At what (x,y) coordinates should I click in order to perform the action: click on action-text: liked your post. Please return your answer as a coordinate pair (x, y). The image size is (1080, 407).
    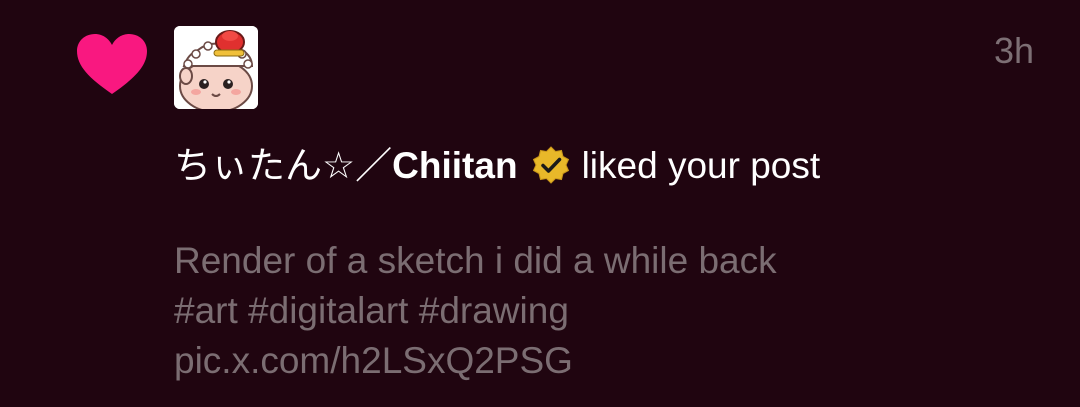
    Looking at the image, I should click on (701, 165).